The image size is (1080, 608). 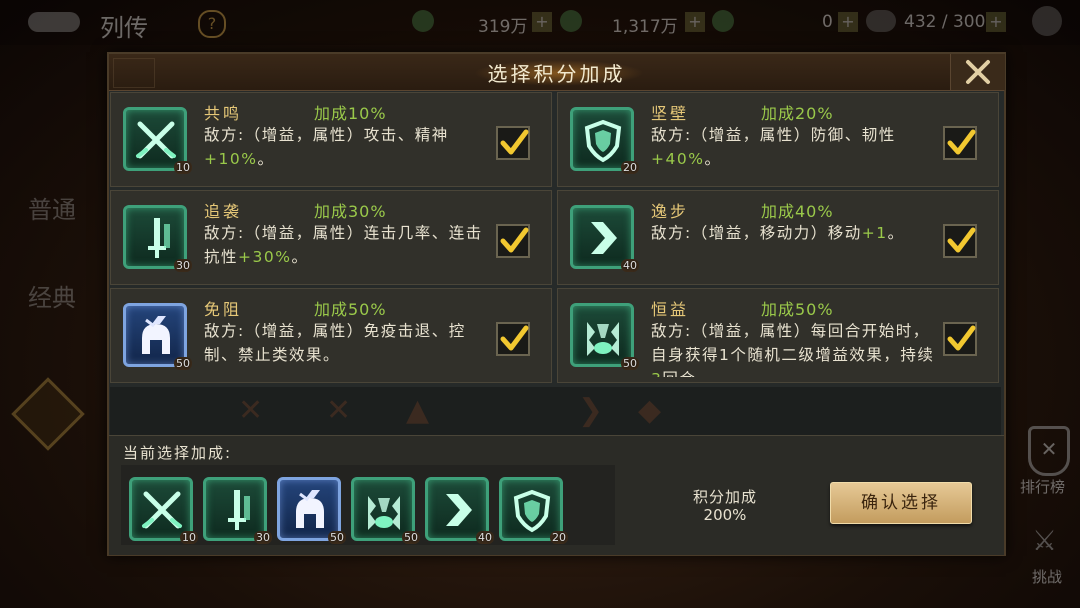 I want to click on bonus-icon: 20, so click(x=604, y=140).